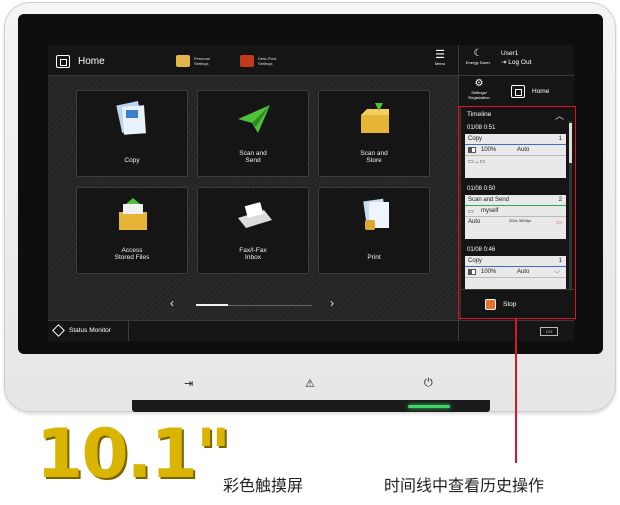 Image resolution: width=620 pixels, height=505 pixels. What do you see at coordinates (439, 63) in the screenshot?
I see `menu-label: Menu` at bounding box center [439, 63].